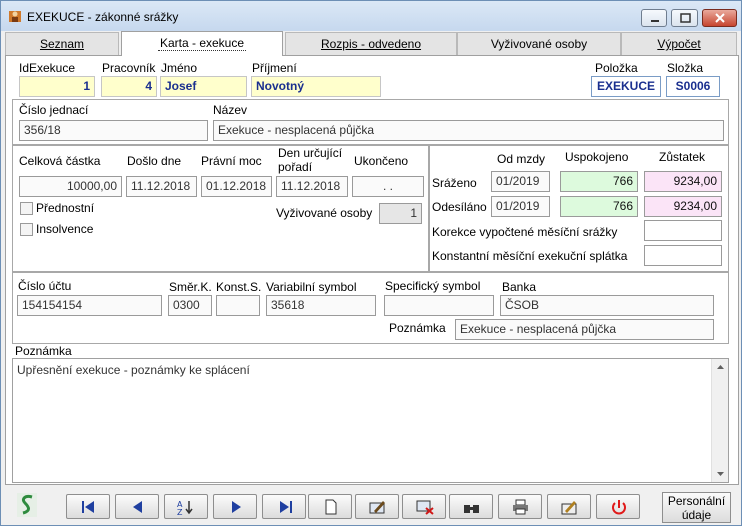  Describe the element at coordinates (682, 157) in the screenshot. I see `zustatek-label: Zůstatek` at that location.